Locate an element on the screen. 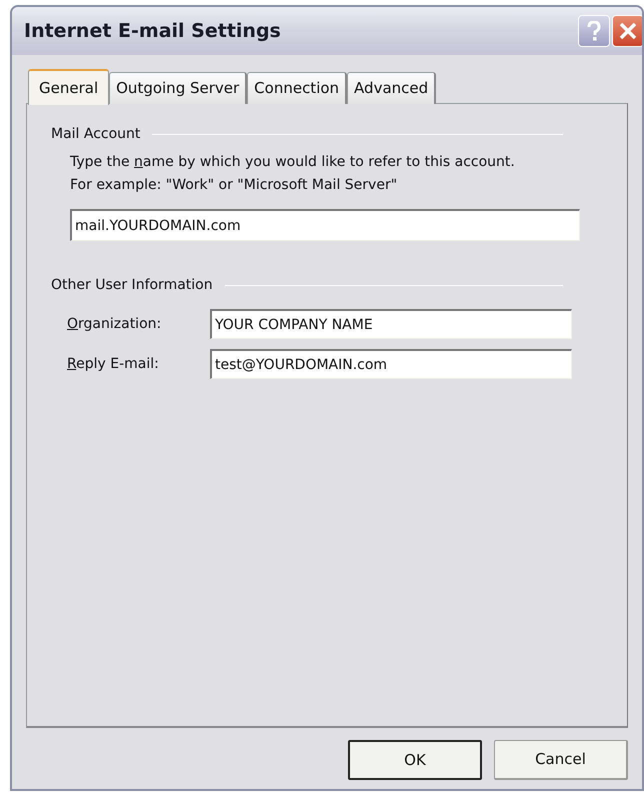 The image size is (644, 794). group-heading: Other User Information is located at coordinates (132, 285).